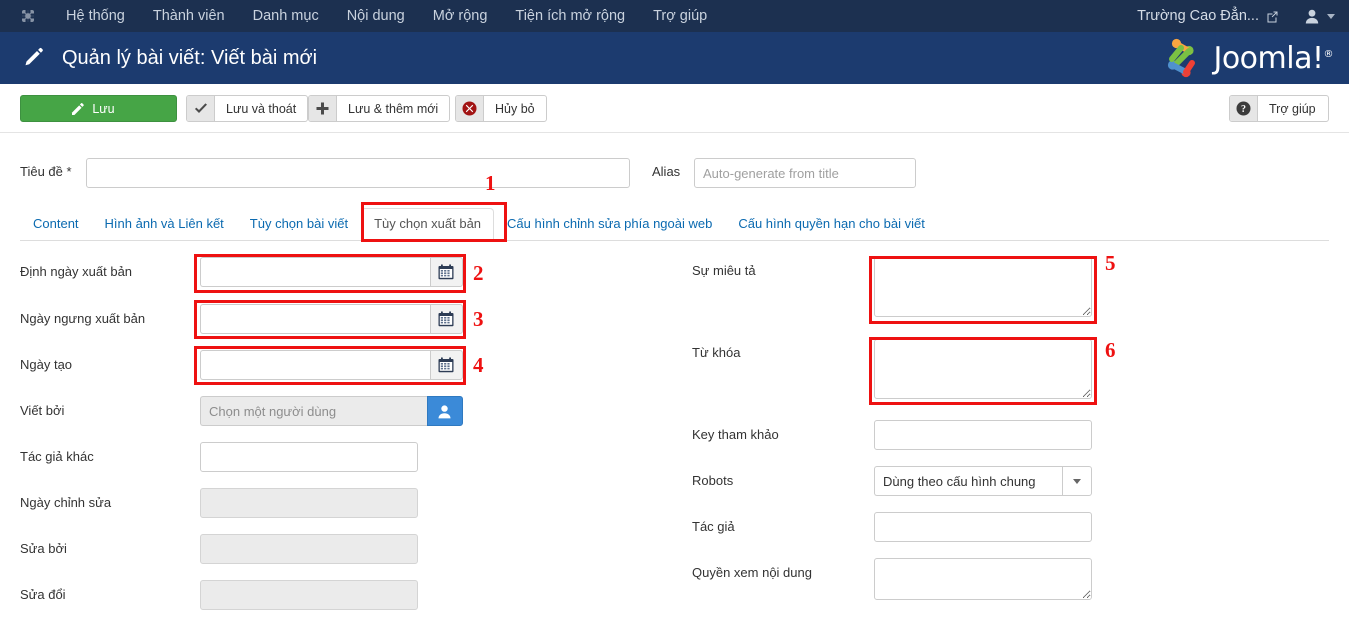 The width and height of the screenshot is (1349, 618). Describe the element at coordinates (379, 108) in the screenshot. I see `save-and-new-button: Lưu & thêm mới` at that location.